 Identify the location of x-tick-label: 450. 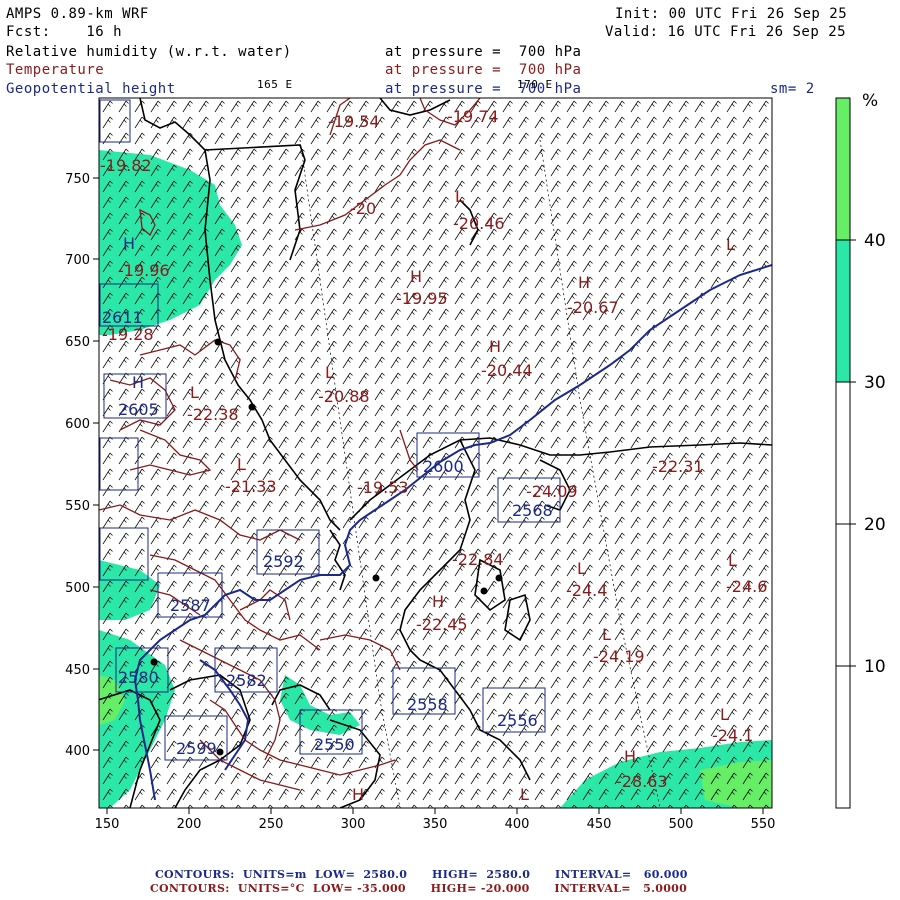
(599, 824).